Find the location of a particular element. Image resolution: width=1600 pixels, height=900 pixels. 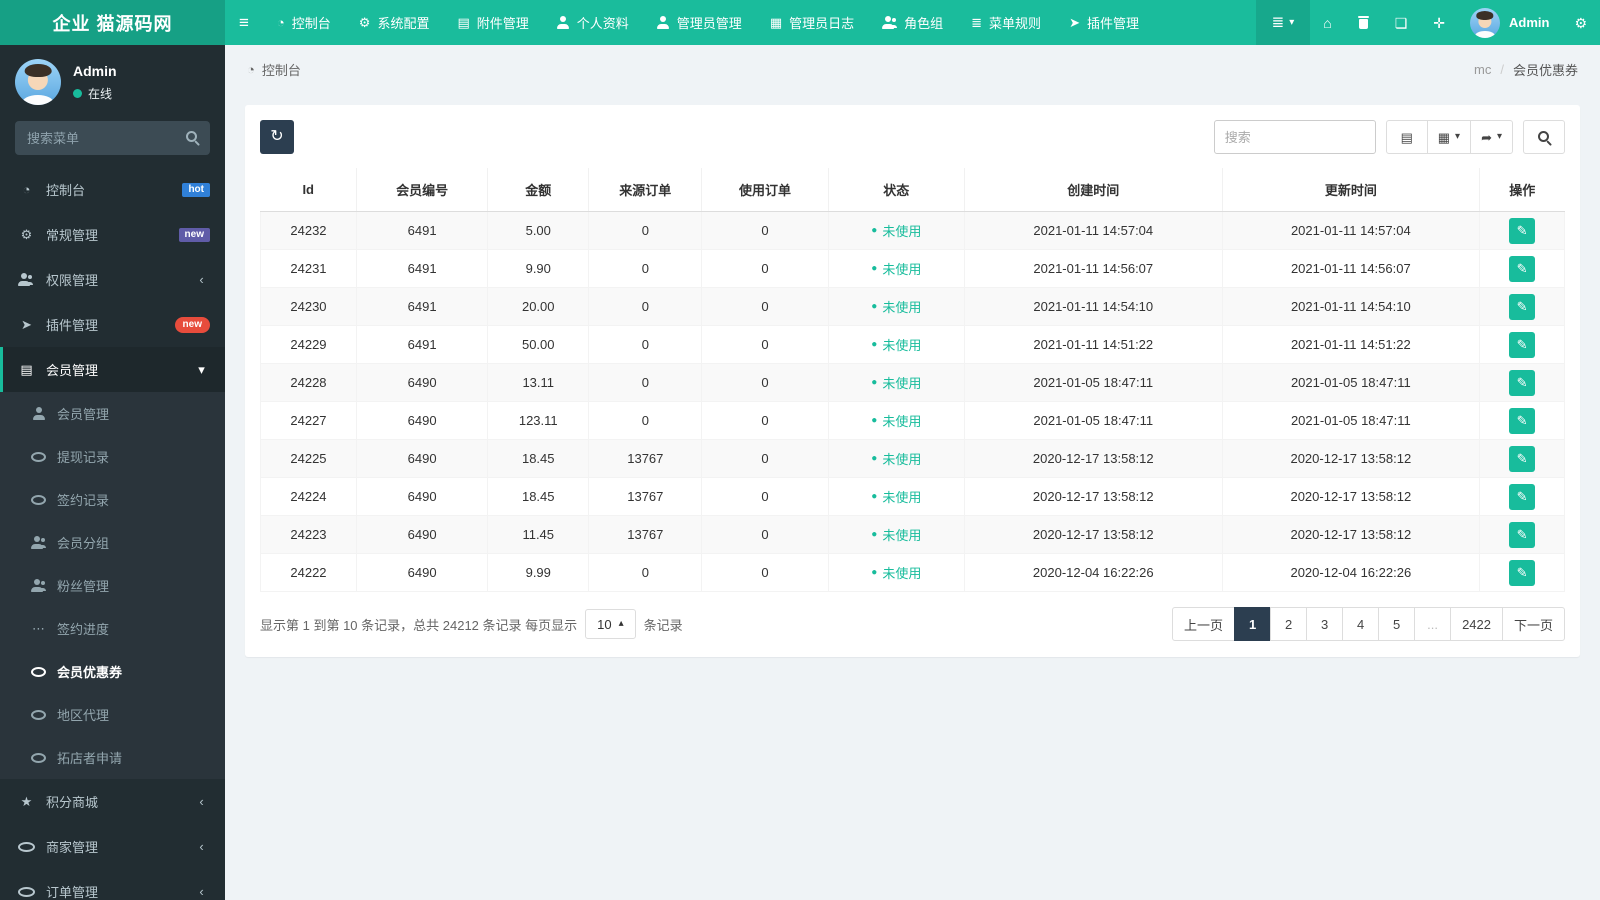

cell-id: 24229 is located at coordinates (308, 344).